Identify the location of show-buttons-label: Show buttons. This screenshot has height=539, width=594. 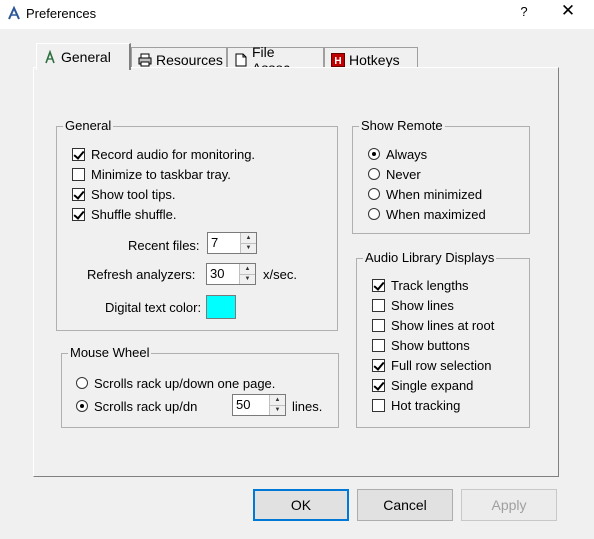
(430, 345).